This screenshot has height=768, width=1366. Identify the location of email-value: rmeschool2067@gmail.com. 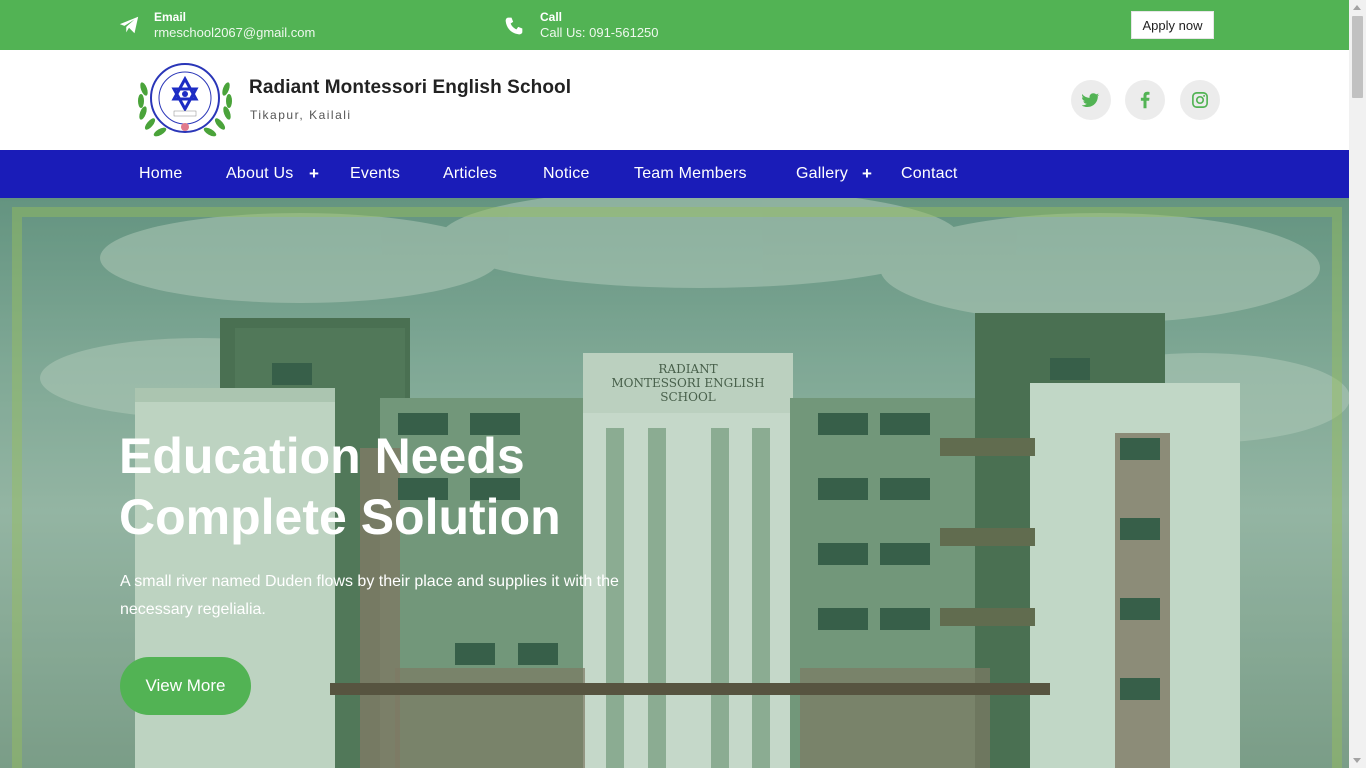
(234, 33).